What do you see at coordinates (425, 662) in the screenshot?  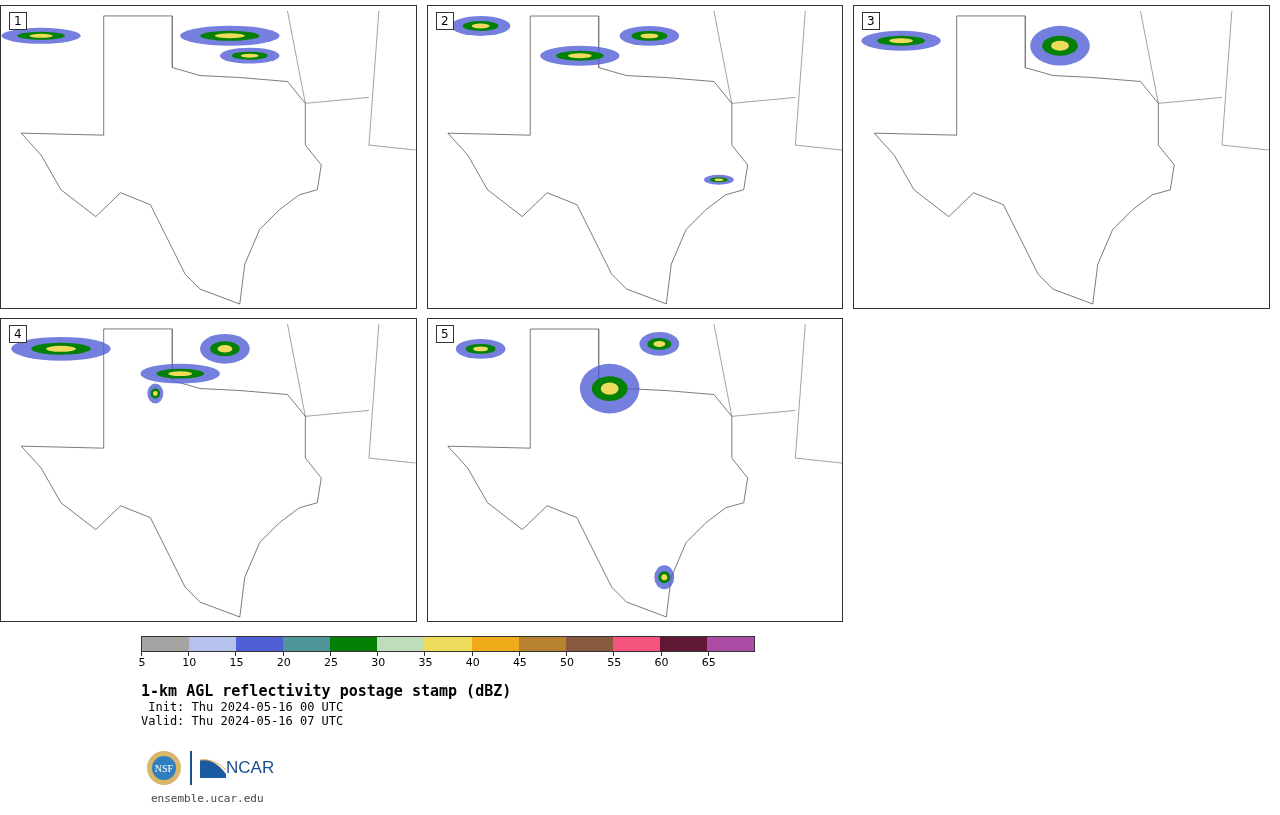 I see `tick-label: 35` at bounding box center [425, 662].